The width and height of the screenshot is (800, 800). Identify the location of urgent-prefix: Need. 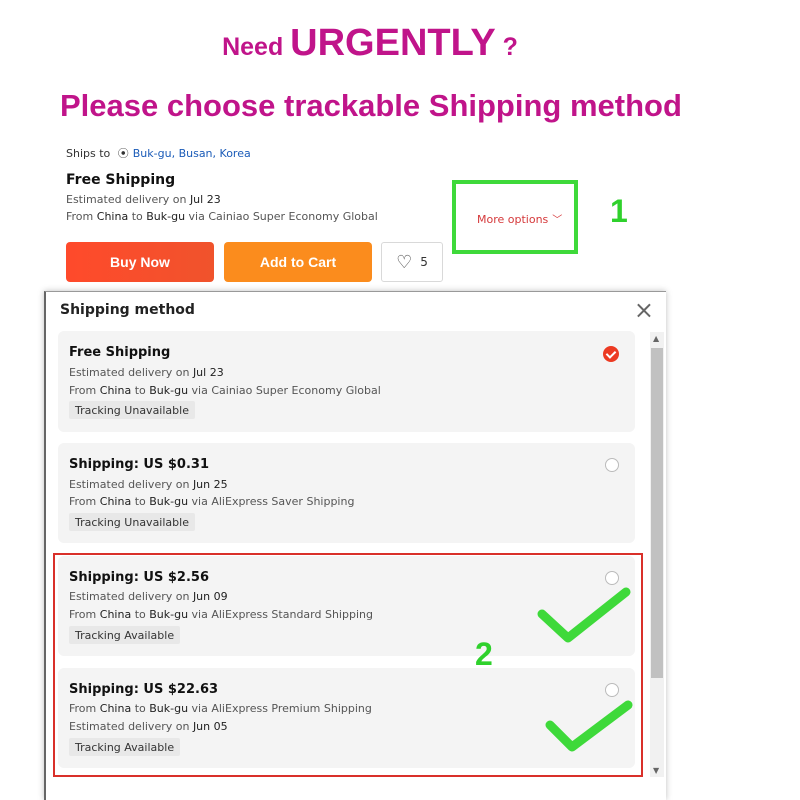
(253, 47).